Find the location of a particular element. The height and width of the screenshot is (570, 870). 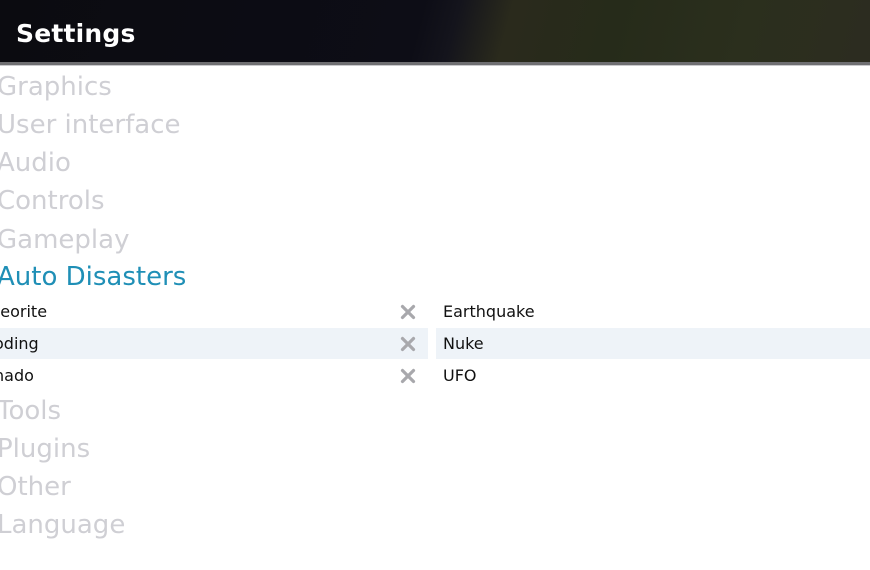

category-graphics: Graphics is located at coordinates (56, 87).